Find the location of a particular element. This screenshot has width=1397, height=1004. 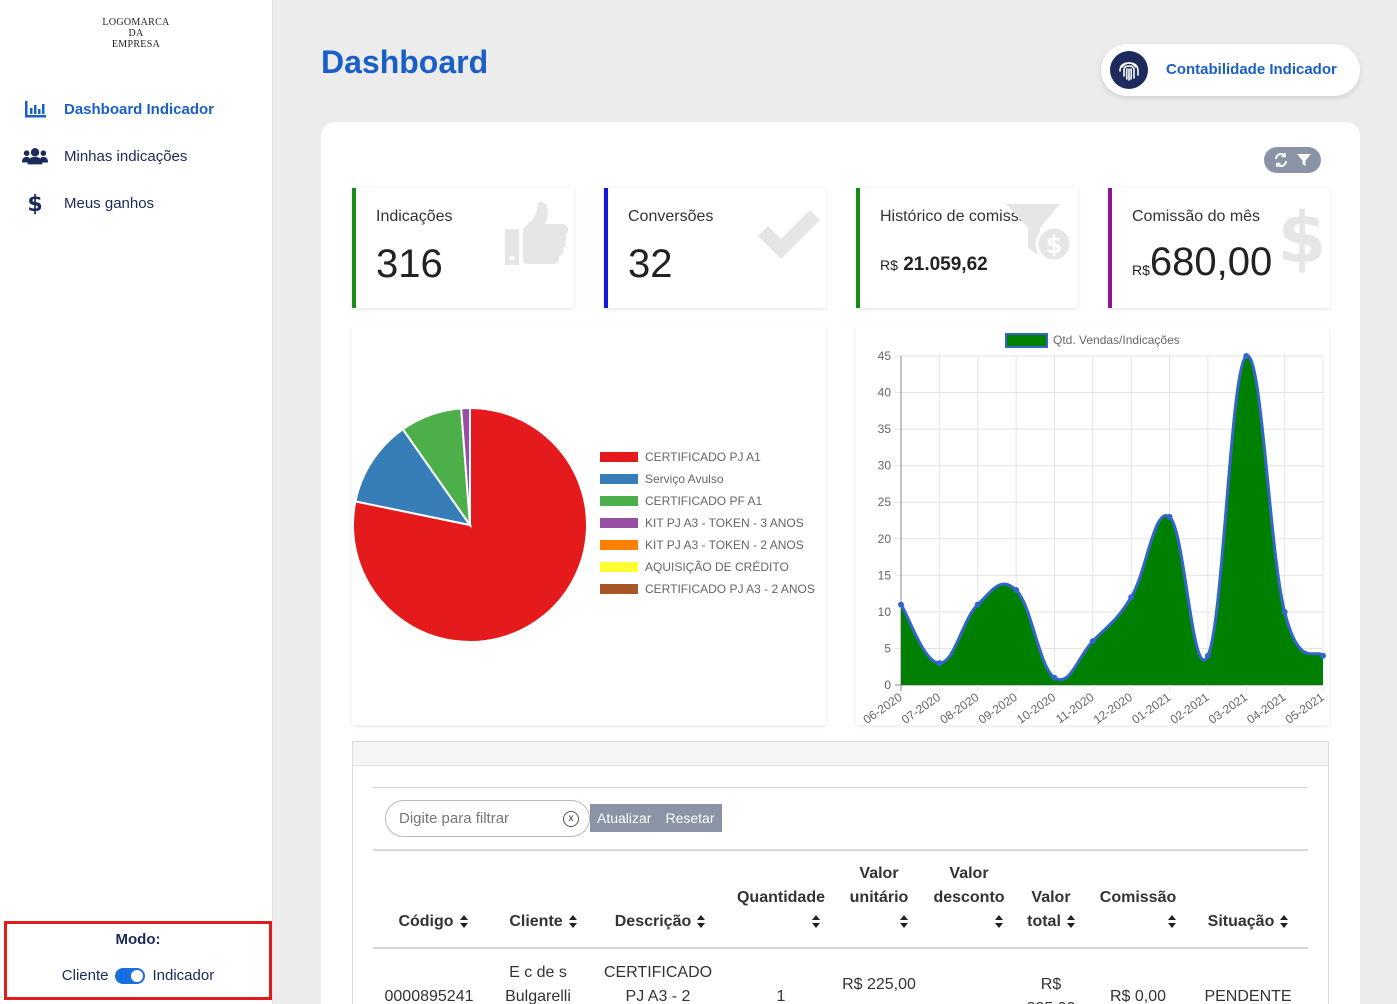

col-header-valor-total: Valor total is located at coordinates (1051, 910).